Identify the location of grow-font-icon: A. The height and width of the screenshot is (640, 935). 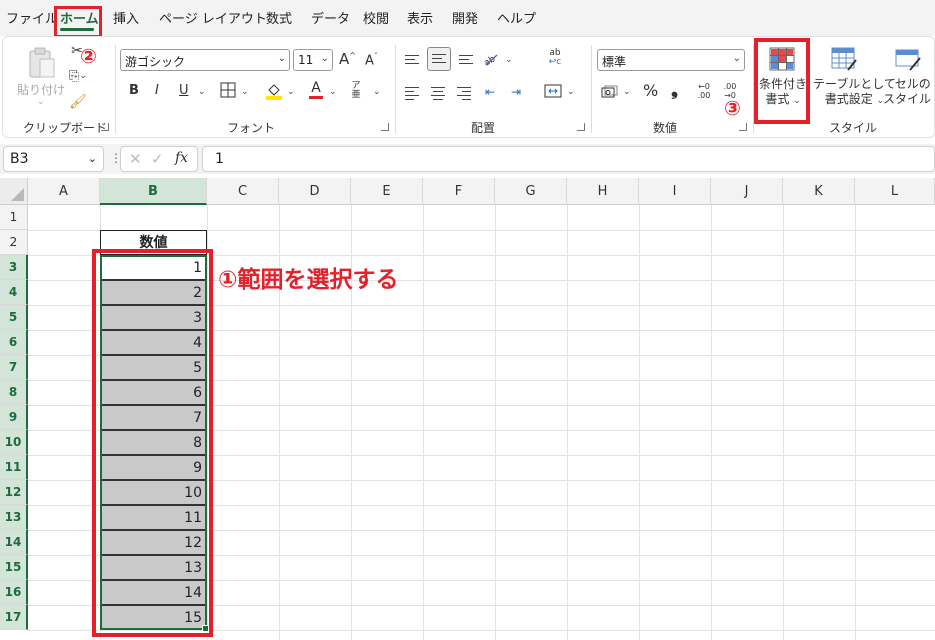
(344, 59).